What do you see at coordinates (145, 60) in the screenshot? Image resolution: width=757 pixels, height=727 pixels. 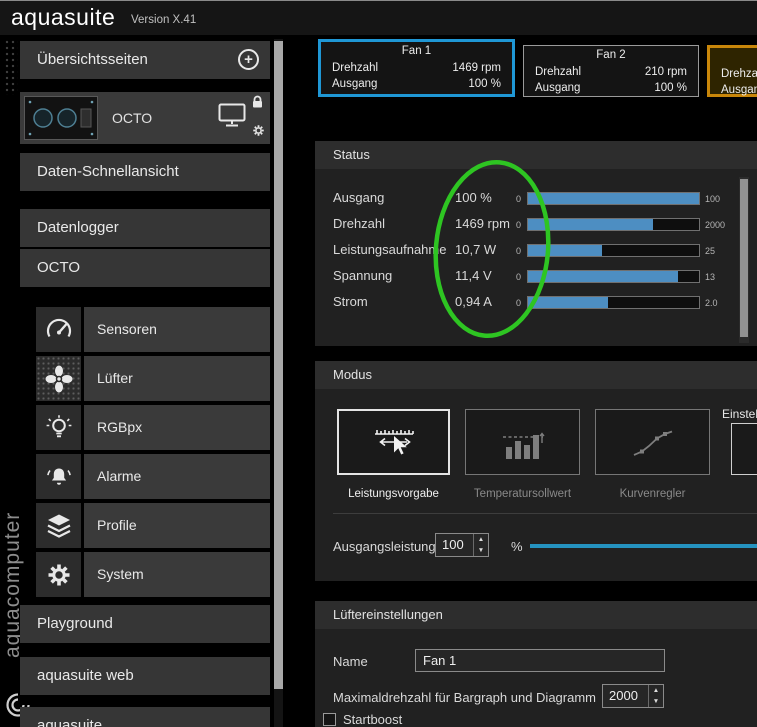 I see `sidebar-item-uebersichtsseiten: Übersichtsseiten +` at bounding box center [145, 60].